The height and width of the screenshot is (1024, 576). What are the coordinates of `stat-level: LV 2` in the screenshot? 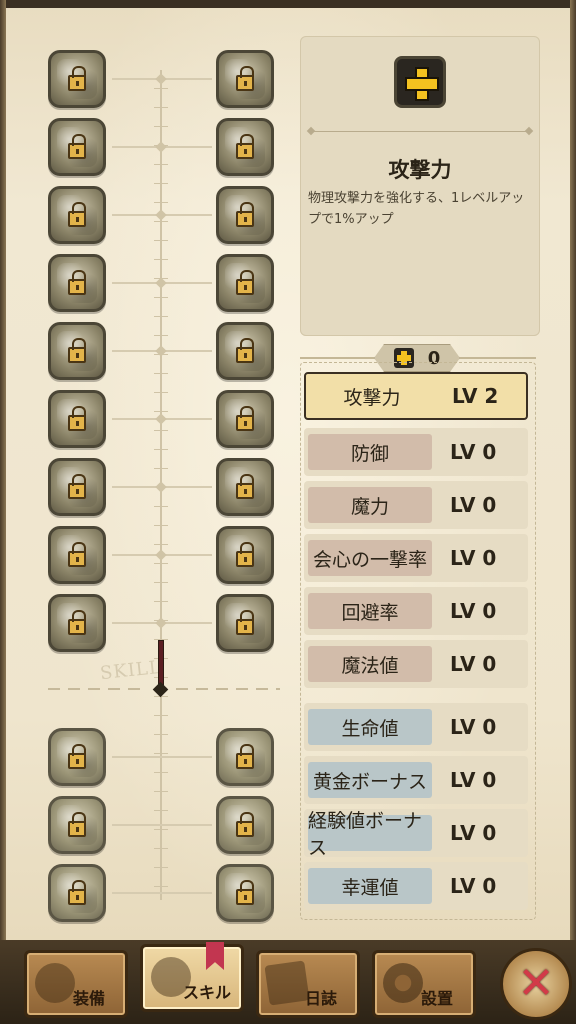 It's located at (475, 396).